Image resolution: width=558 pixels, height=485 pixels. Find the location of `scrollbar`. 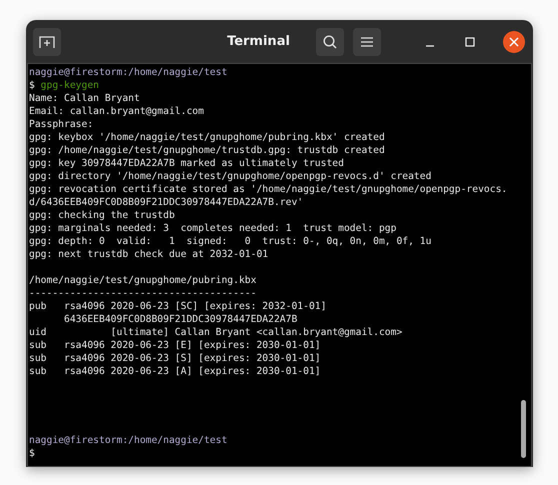

scrollbar is located at coordinates (523, 429).